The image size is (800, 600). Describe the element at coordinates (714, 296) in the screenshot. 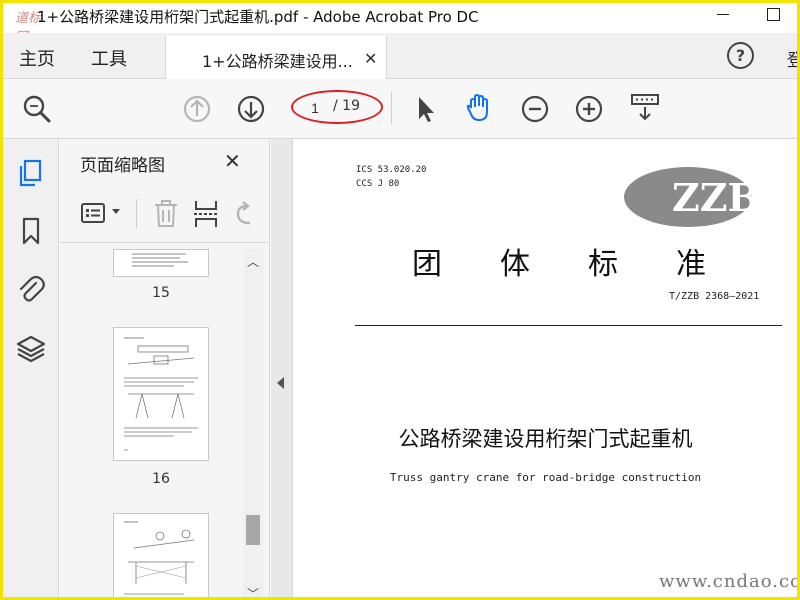

I see `doc-standard-code: T/ZZB 2368—2021` at that location.